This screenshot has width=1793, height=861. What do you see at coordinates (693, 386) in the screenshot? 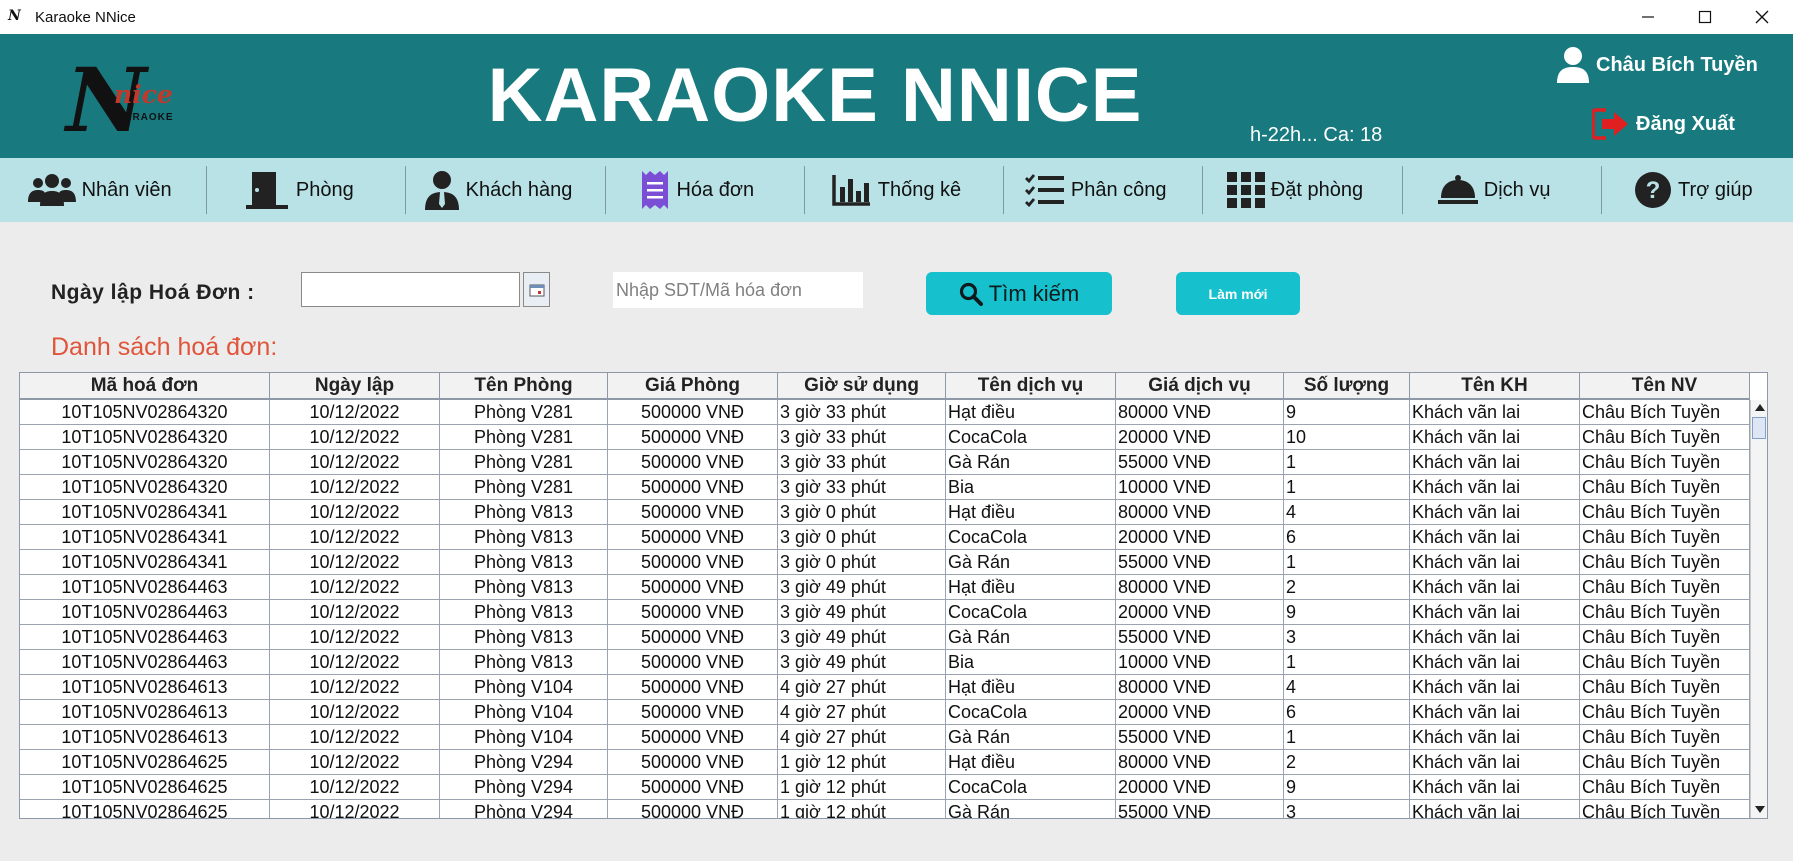
I see `column-header: Giá Phòng` at bounding box center [693, 386].